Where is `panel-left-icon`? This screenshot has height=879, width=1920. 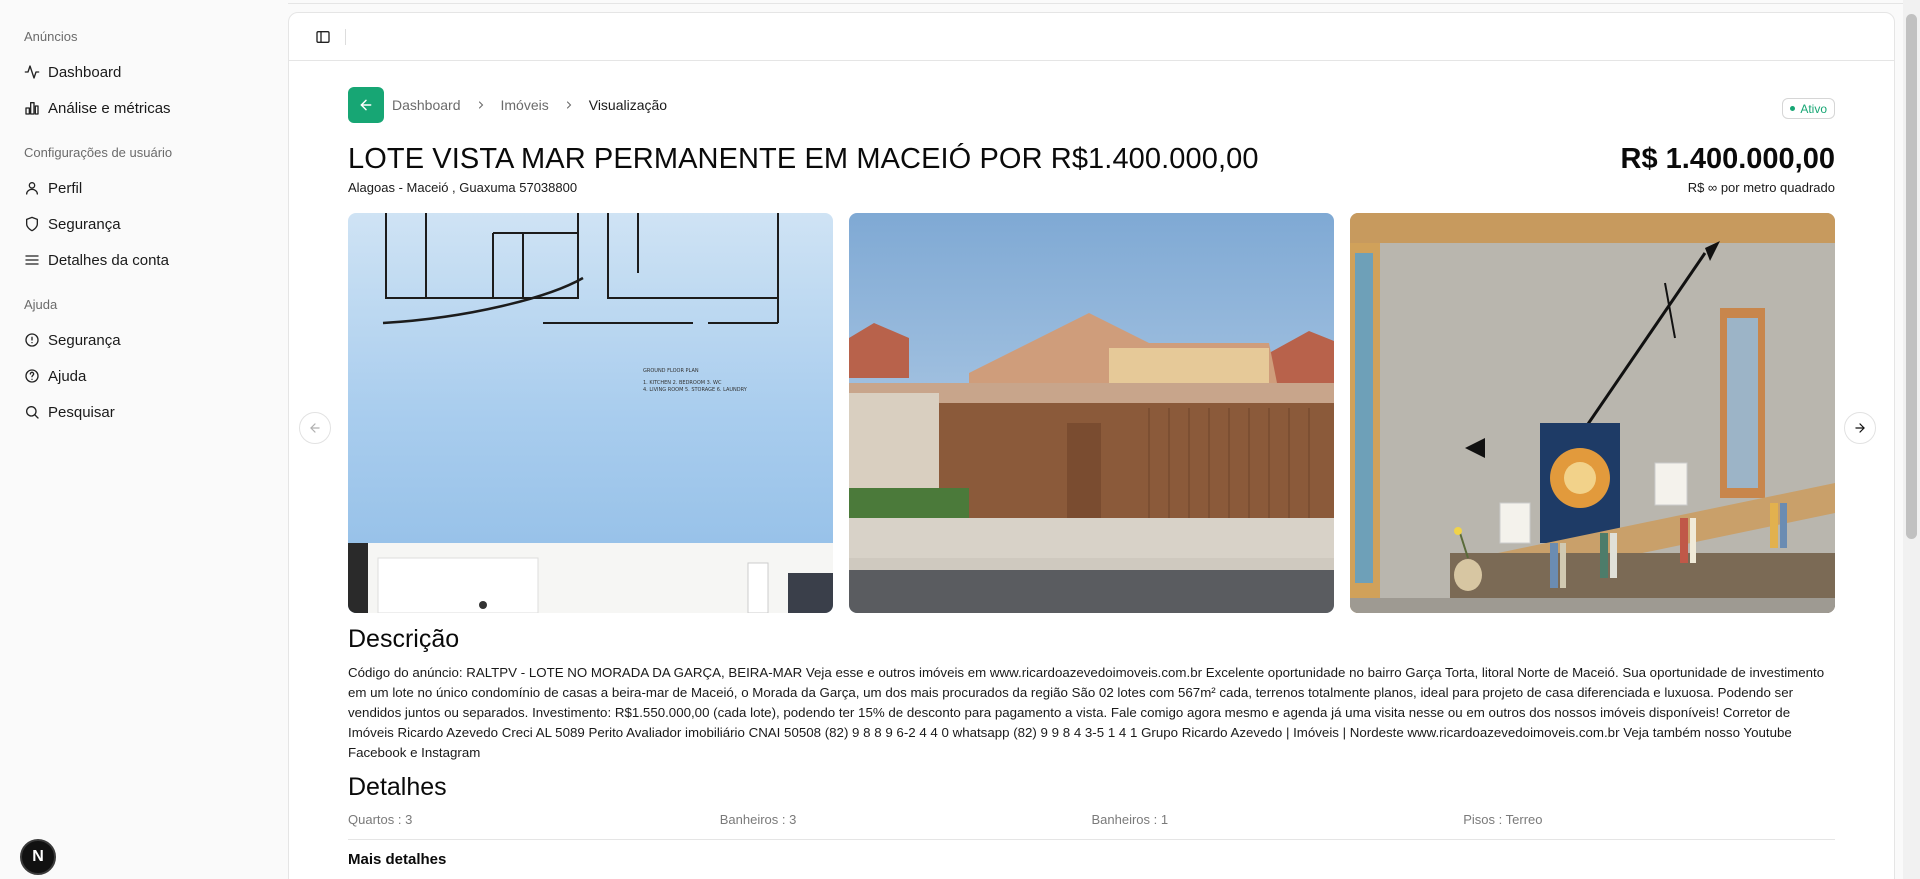
panel-left-icon is located at coordinates (323, 36).